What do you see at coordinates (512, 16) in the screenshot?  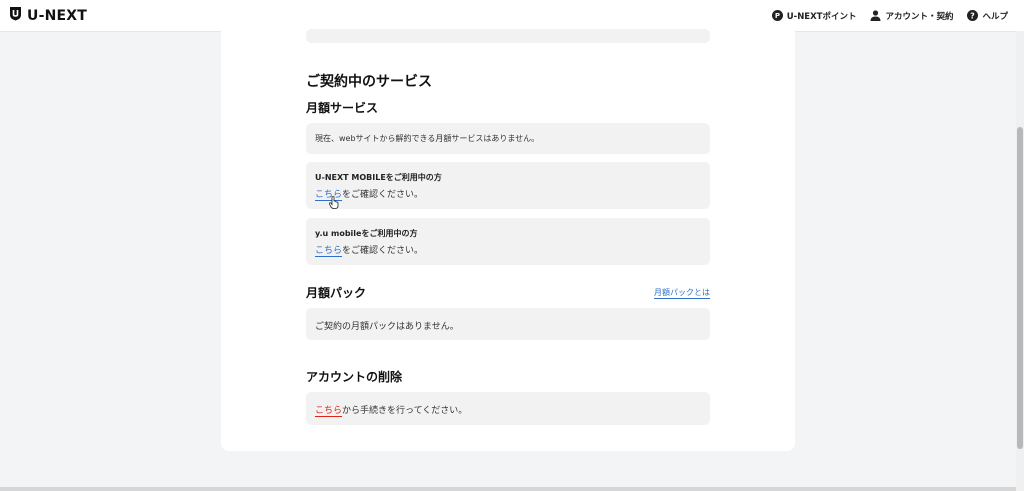 I see `top-header: U-NEXT P U-NEXTポイント アカウント・契約 ? ヘルプ` at bounding box center [512, 16].